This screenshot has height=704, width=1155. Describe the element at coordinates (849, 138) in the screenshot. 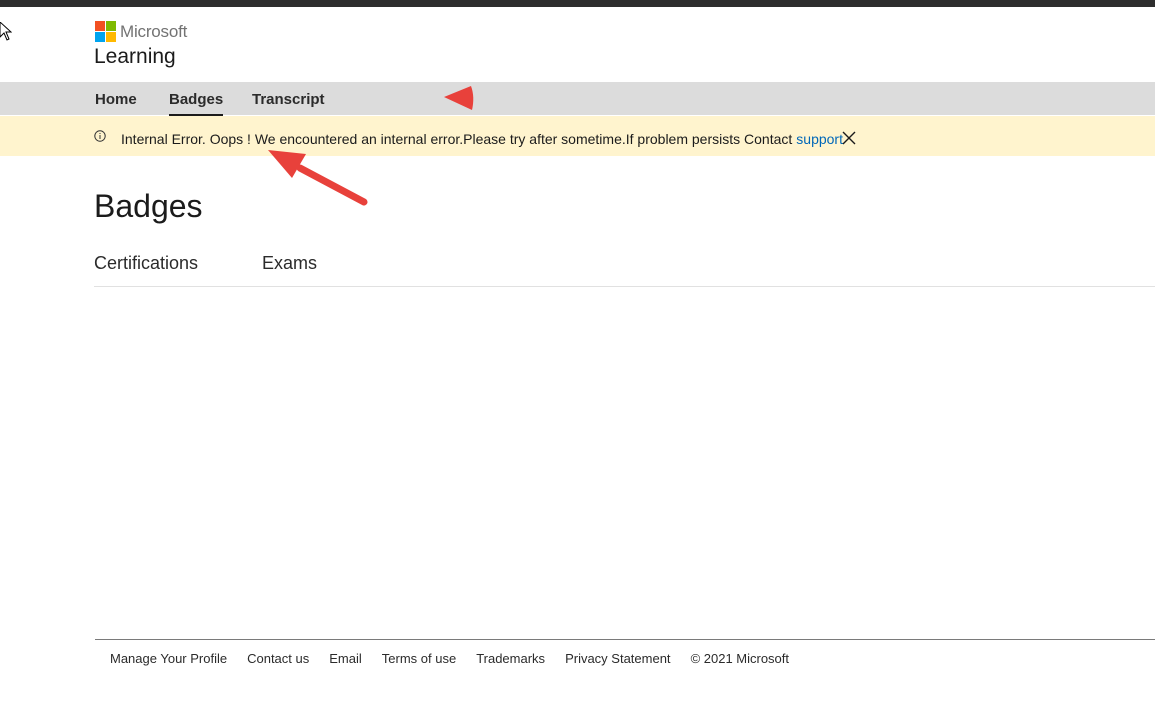

I see `close-icon` at that location.